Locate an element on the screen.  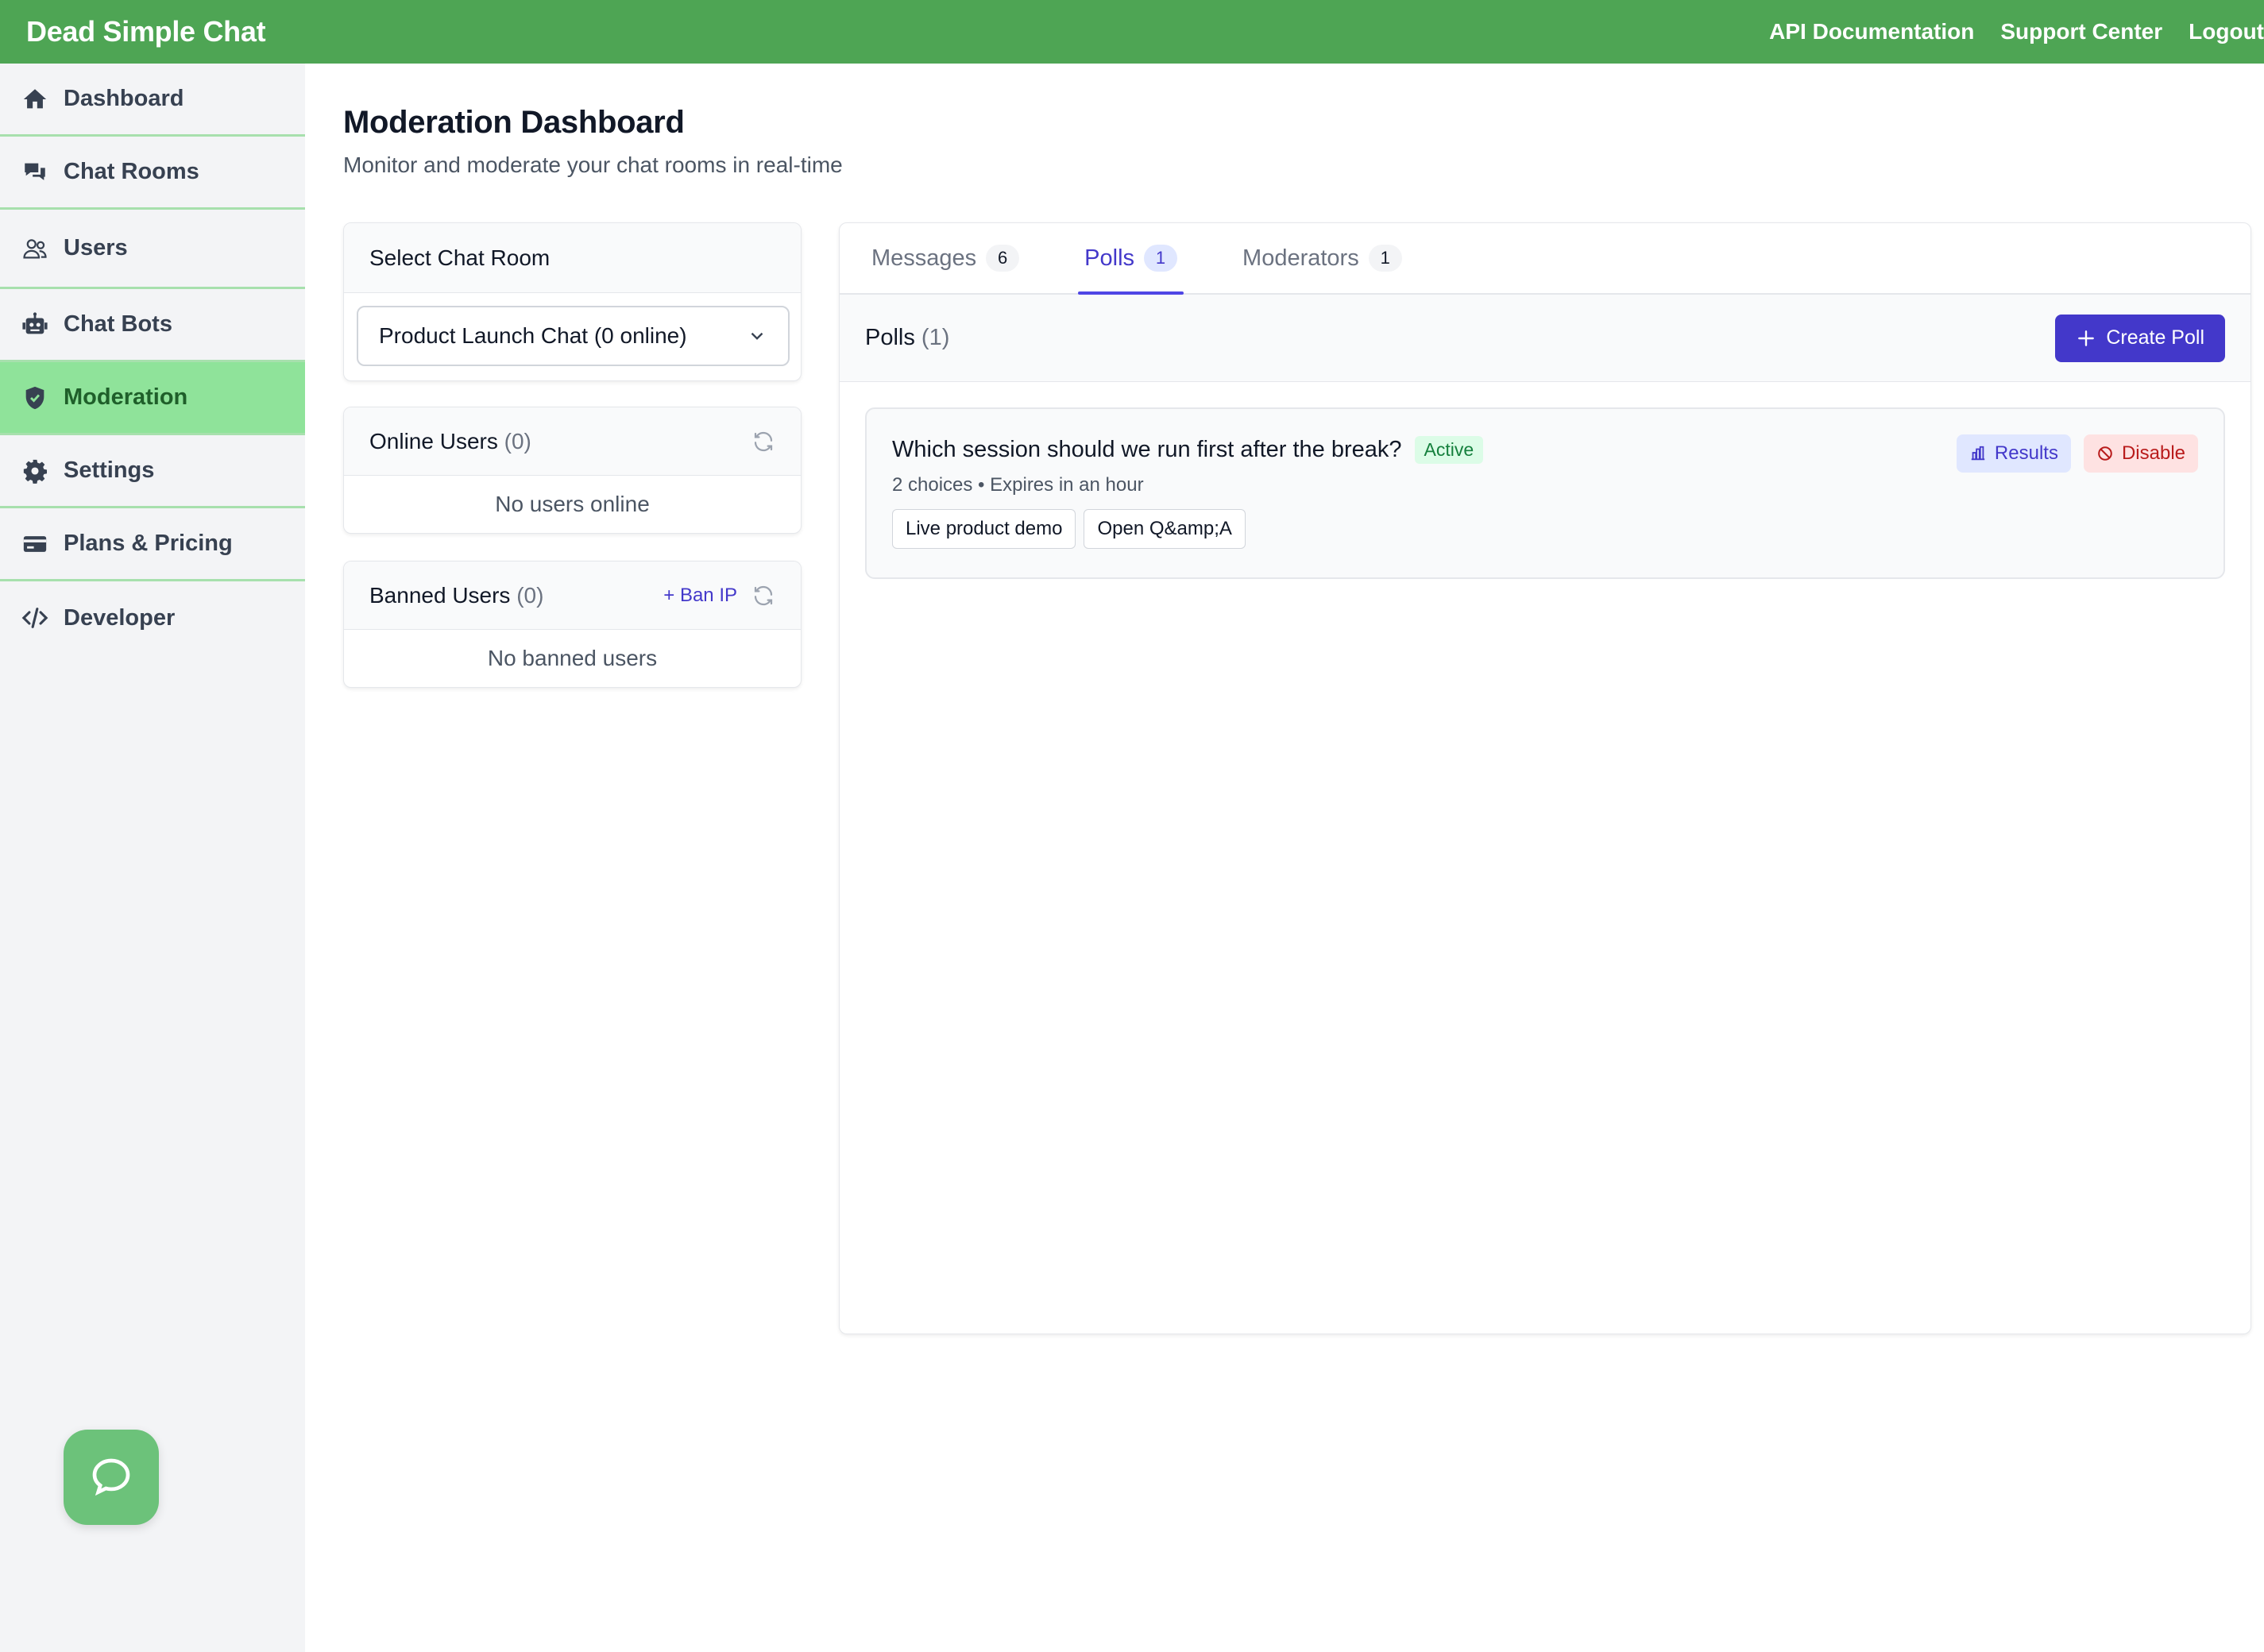
chat-room-select: Product Launch Chat (0 online) is located at coordinates (574, 336).